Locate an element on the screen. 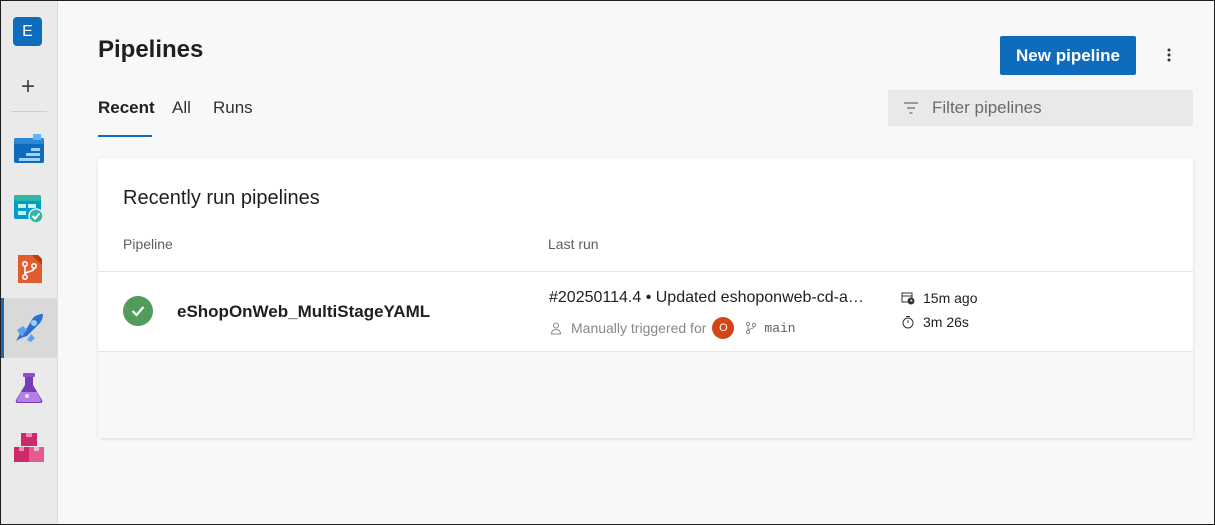 The width and height of the screenshot is (1215, 525). nav-item-boards is located at coordinates (29, 209).